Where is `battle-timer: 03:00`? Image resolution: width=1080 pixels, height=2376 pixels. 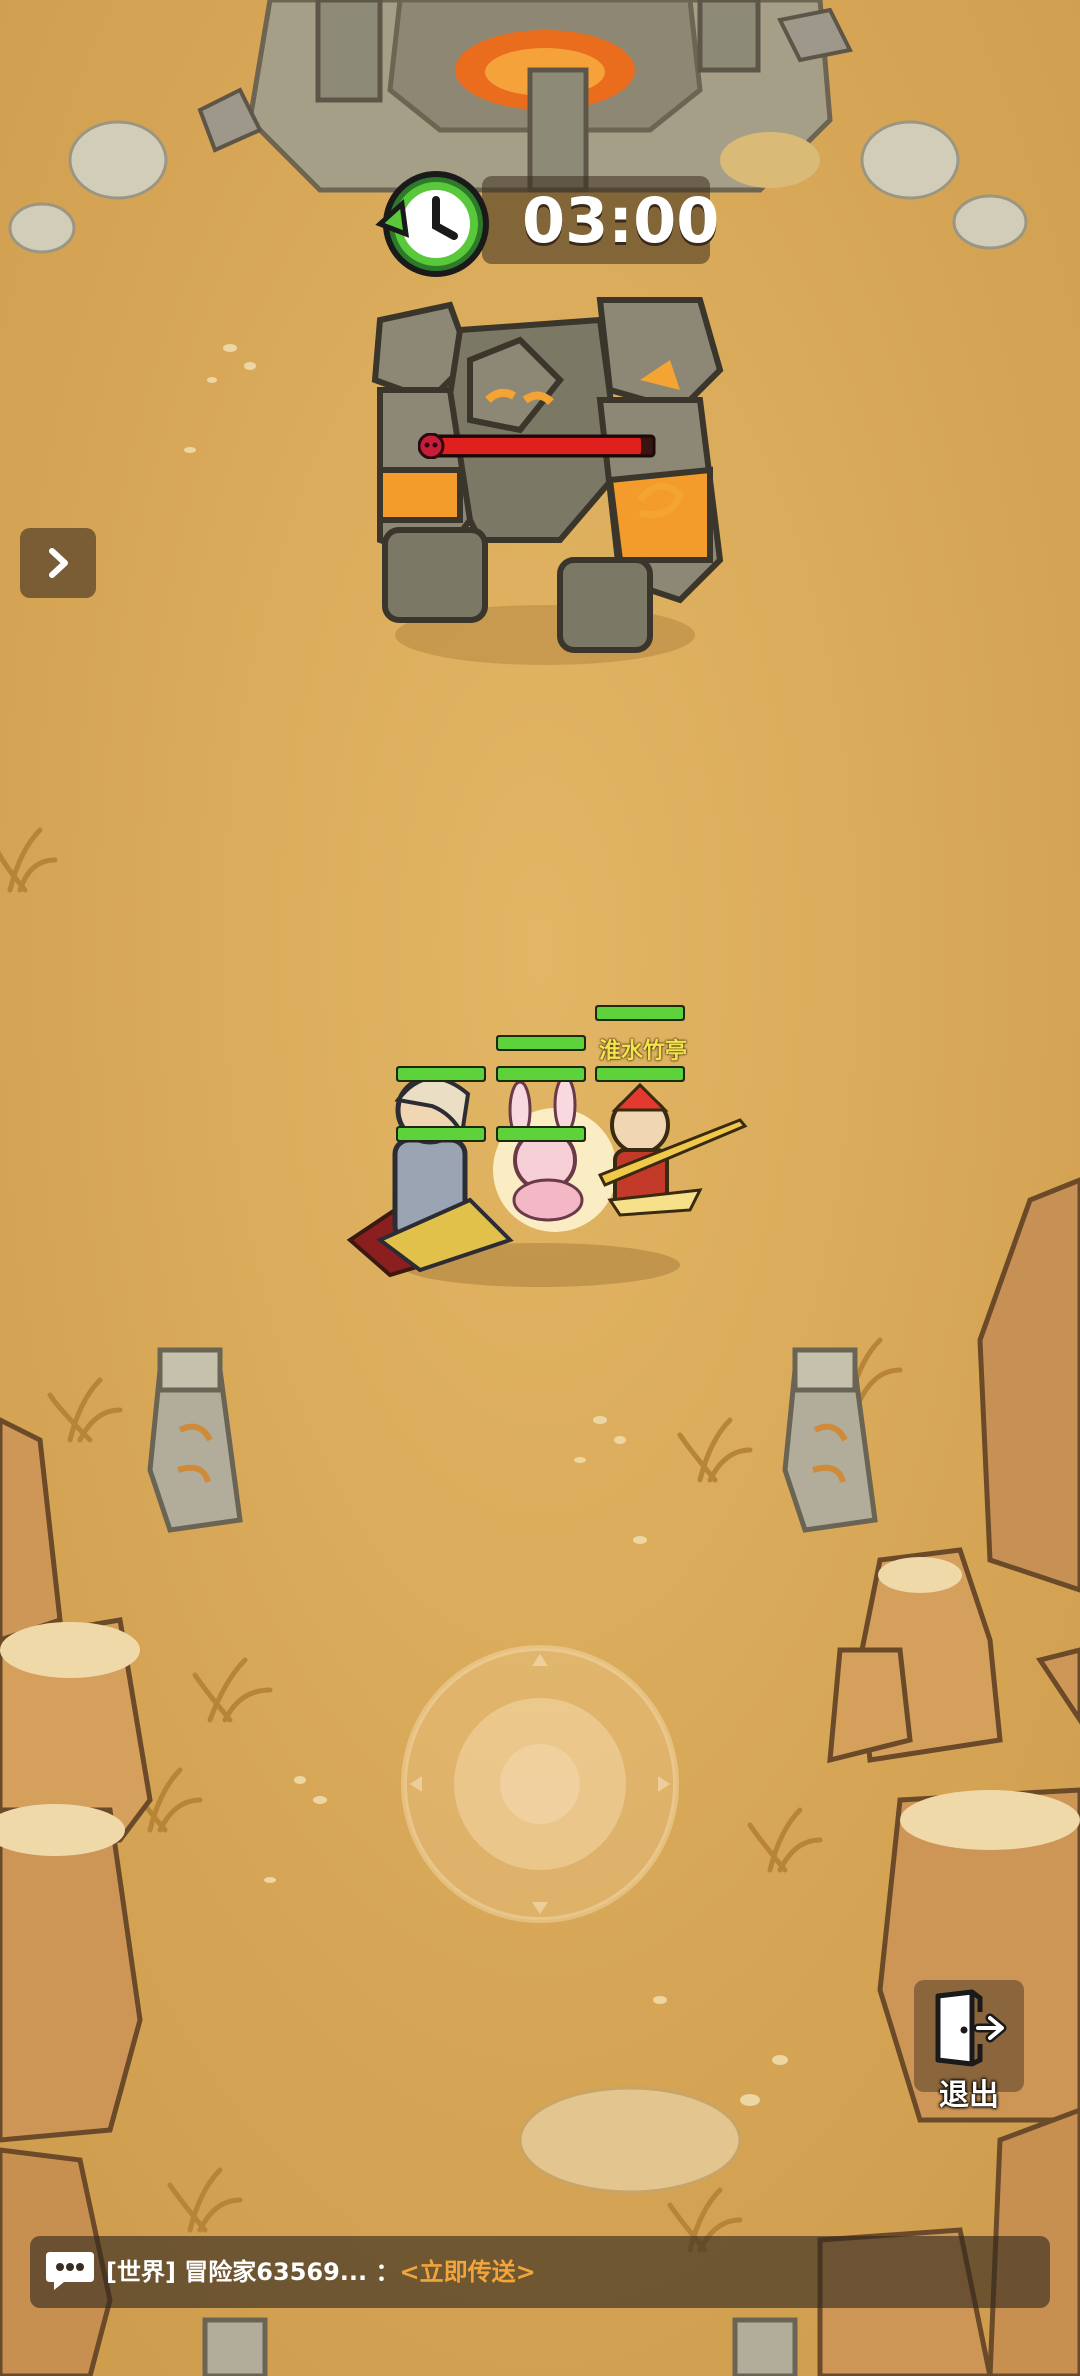 battle-timer: 03:00 is located at coordinates (546, 220).